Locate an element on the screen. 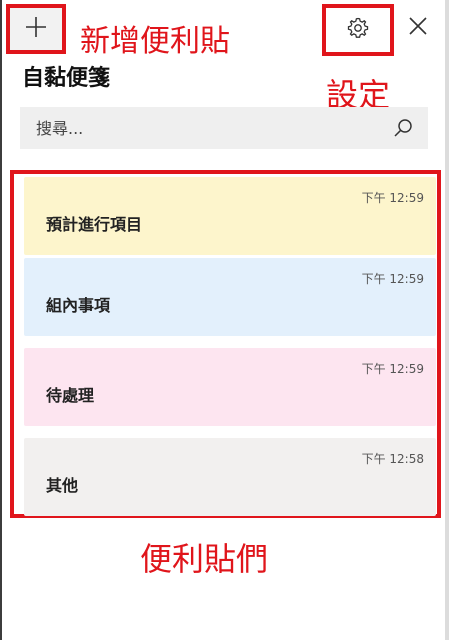 Image resolution: width=449 pixels, height=640 pixels. close-button is located at coordinates (418, 28).